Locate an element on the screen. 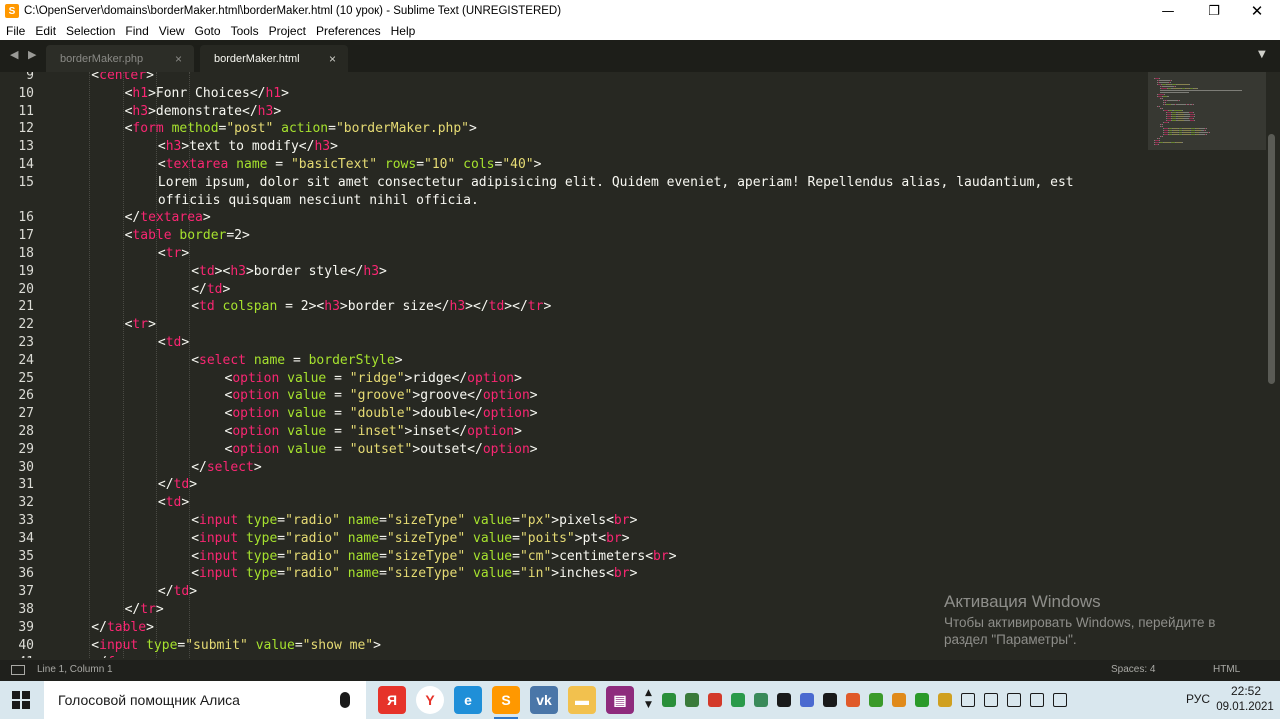 The width and height of the screenshot is (1280, 719). winrar-icon: ▤ is located at coordinates (620, 700).